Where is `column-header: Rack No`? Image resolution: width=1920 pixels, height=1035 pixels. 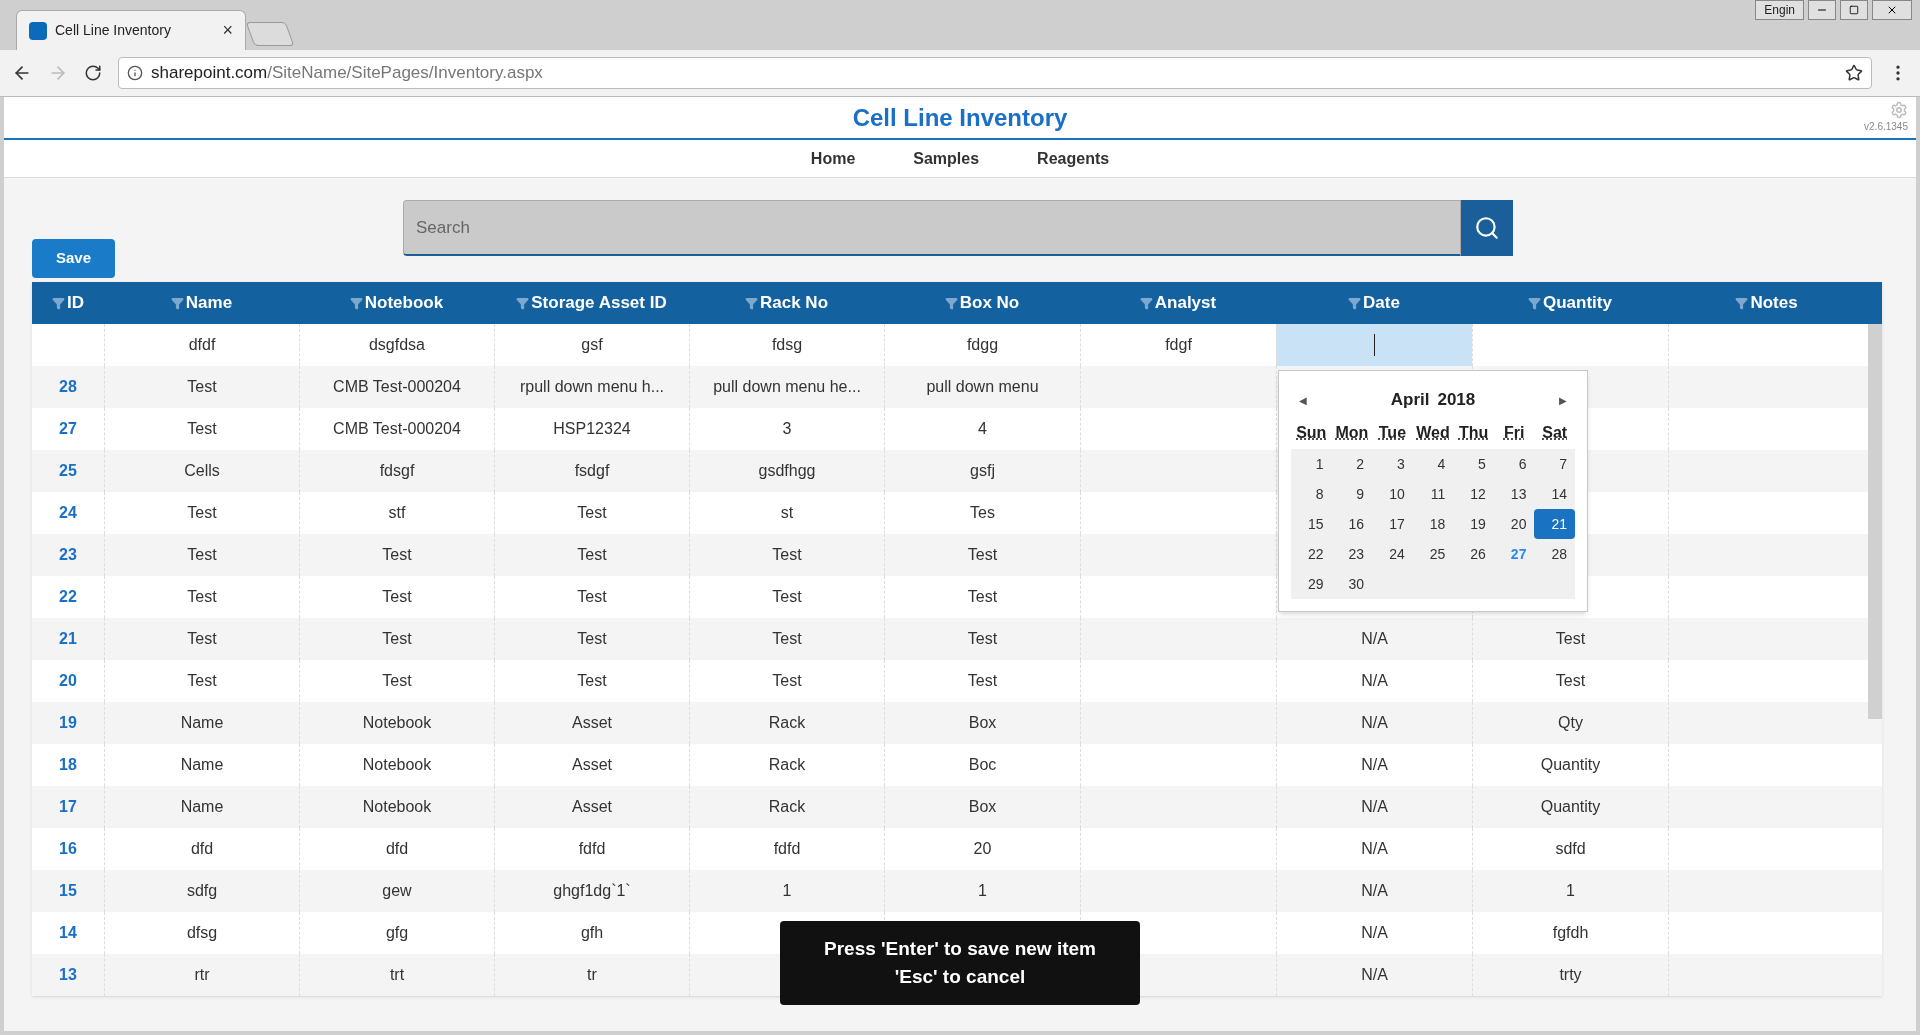 column-header: Rack No is located at coordinates (786, 303).